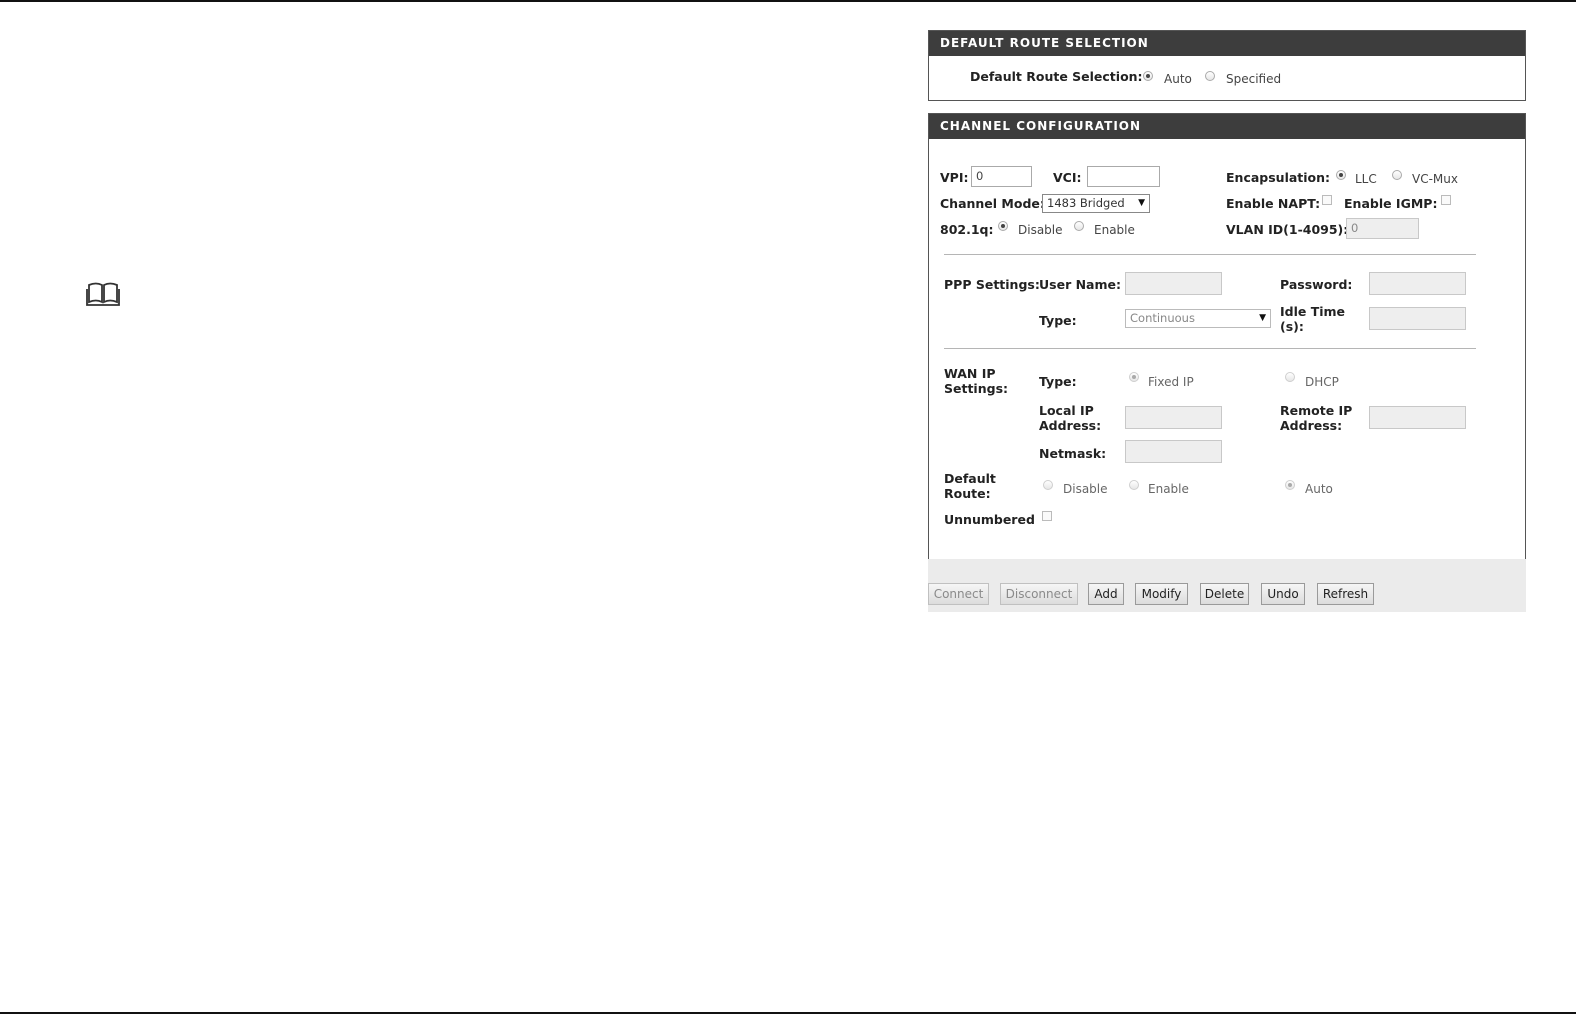 The image size is (1576, 1017). I want to click on remote-ip-input, so click(1417, 417).